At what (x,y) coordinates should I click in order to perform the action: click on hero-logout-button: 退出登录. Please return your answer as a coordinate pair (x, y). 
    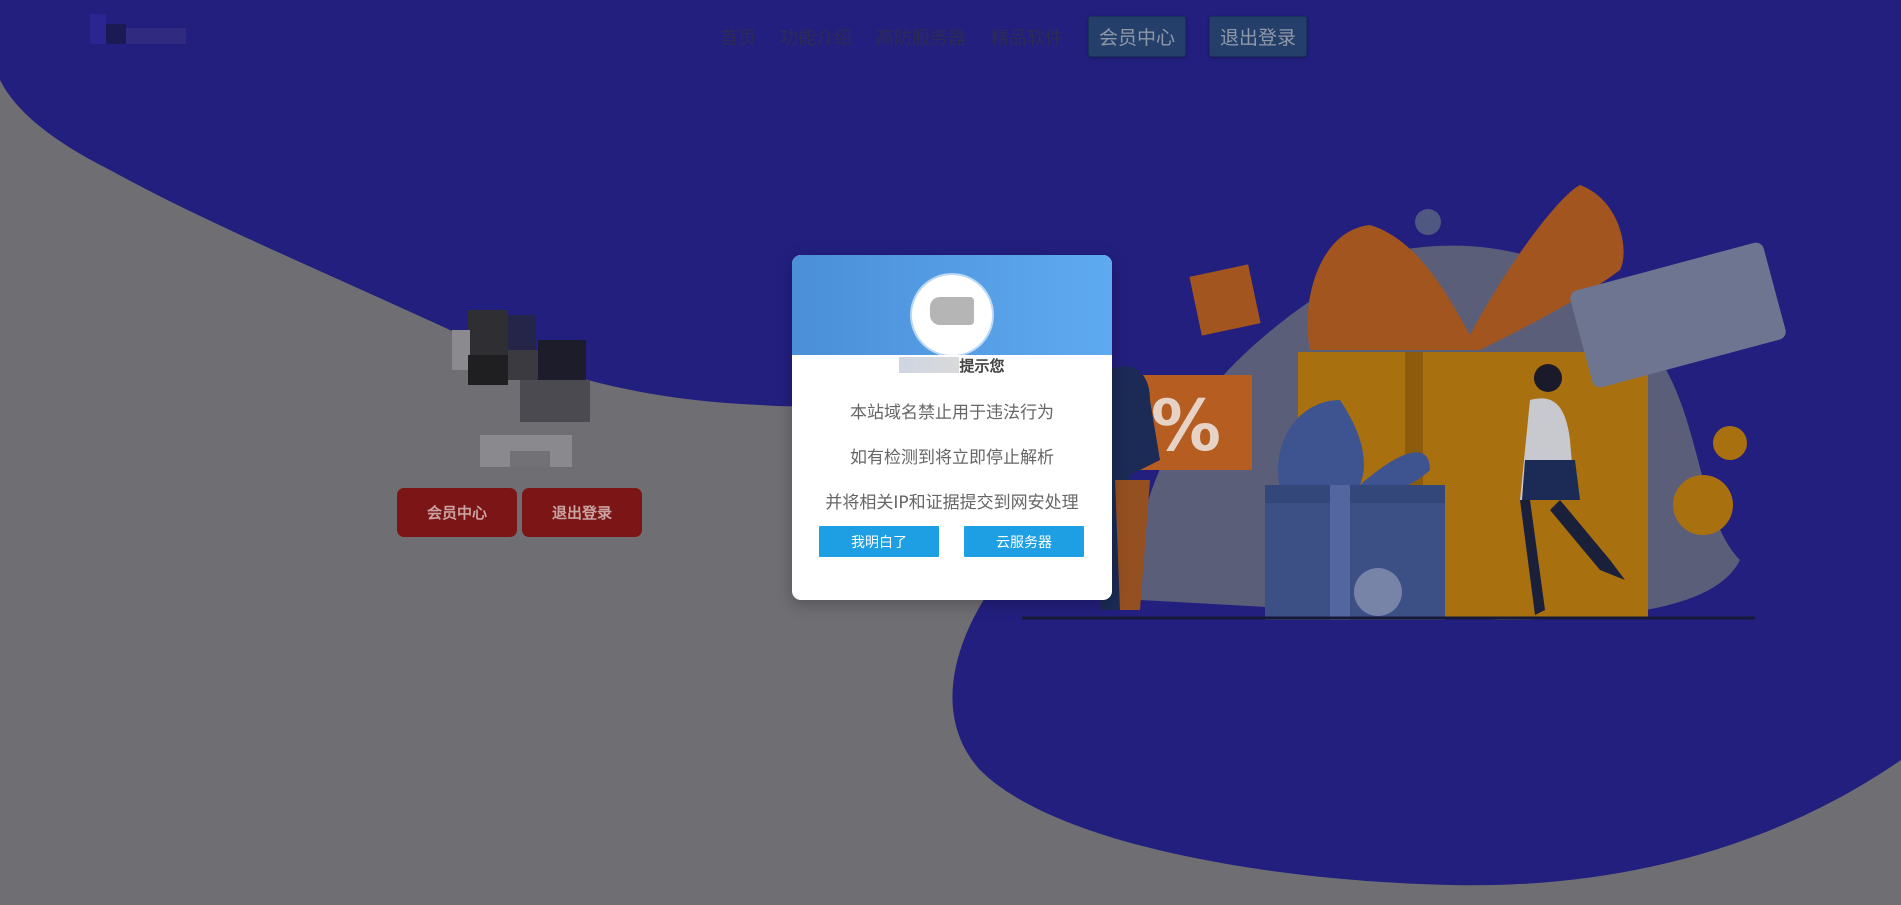
    Looking at the image, I should click on (582, 512).